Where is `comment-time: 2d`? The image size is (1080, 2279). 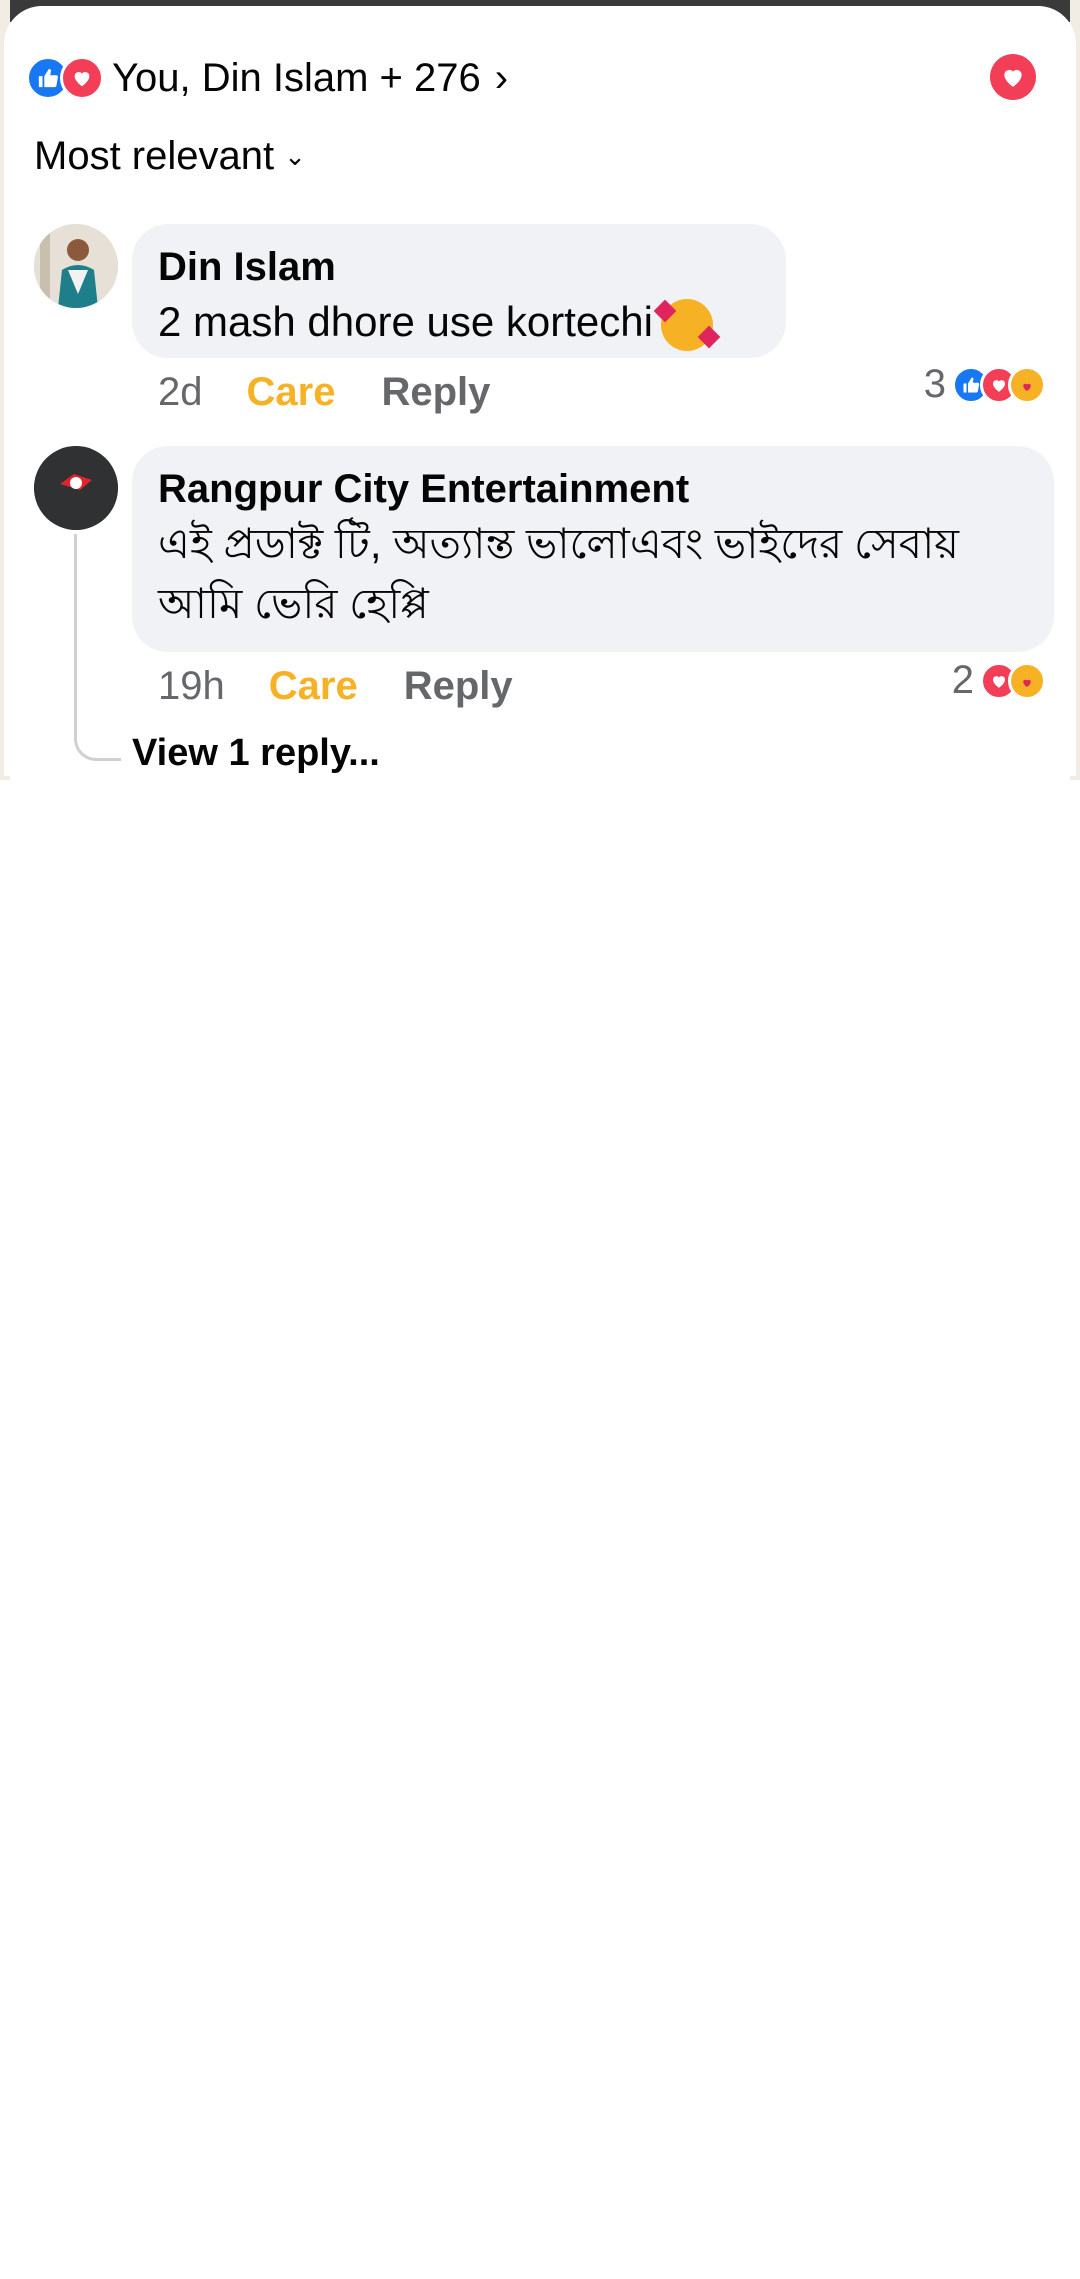 comment-time: 2d is located at coordinates (180, 392).